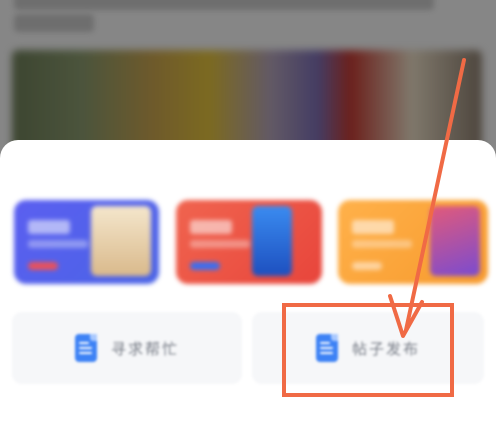 The width and height of the screenshot is (496, 442). Describe the element at coordinates (368, 350) in the screenshot. I see `highlight-box` at that location.